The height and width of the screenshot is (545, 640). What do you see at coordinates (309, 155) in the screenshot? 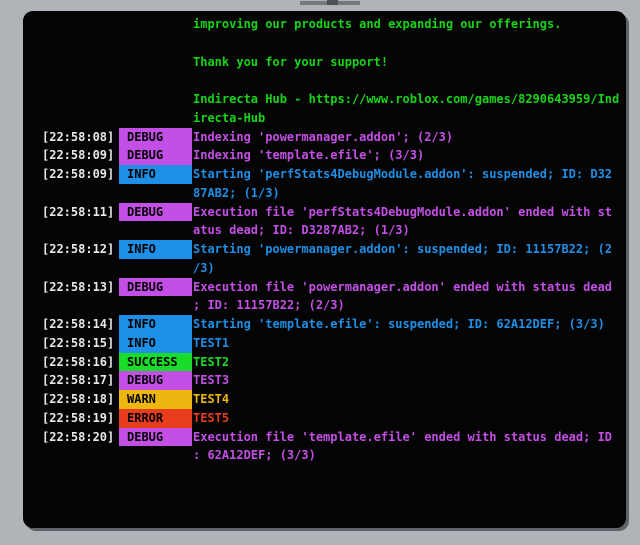
I see `log-message: Indexing 'template.efile'; (3/3)` at bounding box center [309, 155].